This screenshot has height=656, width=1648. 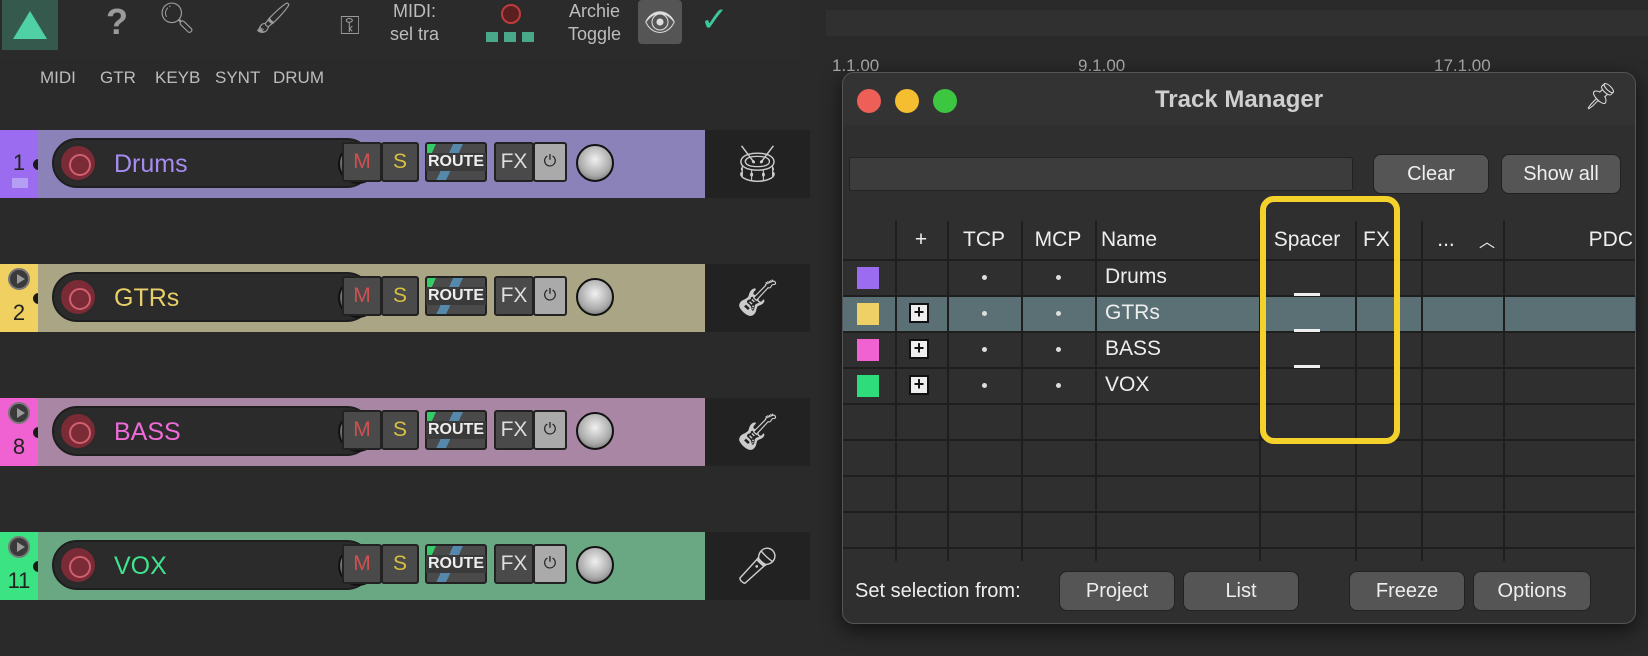 What do you see at coordinates (415, 34) in the screenshot?
I see `midi-label-line2: sel tra` at bounding box center [415, 34].